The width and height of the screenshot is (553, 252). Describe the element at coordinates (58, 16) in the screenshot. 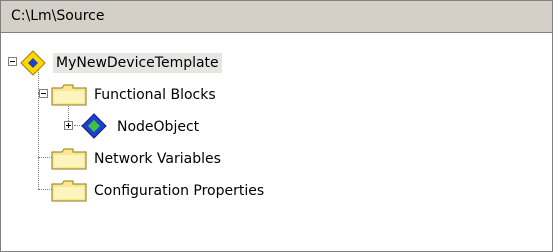

I see `path-label: C:\Lm\Source` at that location.